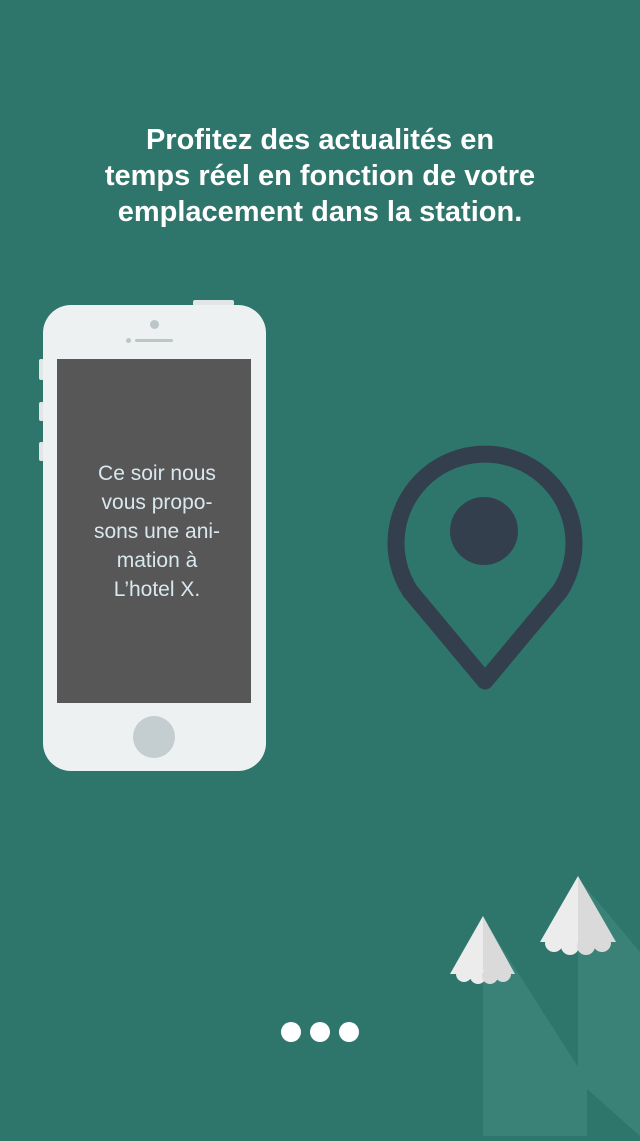 This screenshot has height=1141, width=640. I want to click on message-line: L’hotel X., so click(157, 589).